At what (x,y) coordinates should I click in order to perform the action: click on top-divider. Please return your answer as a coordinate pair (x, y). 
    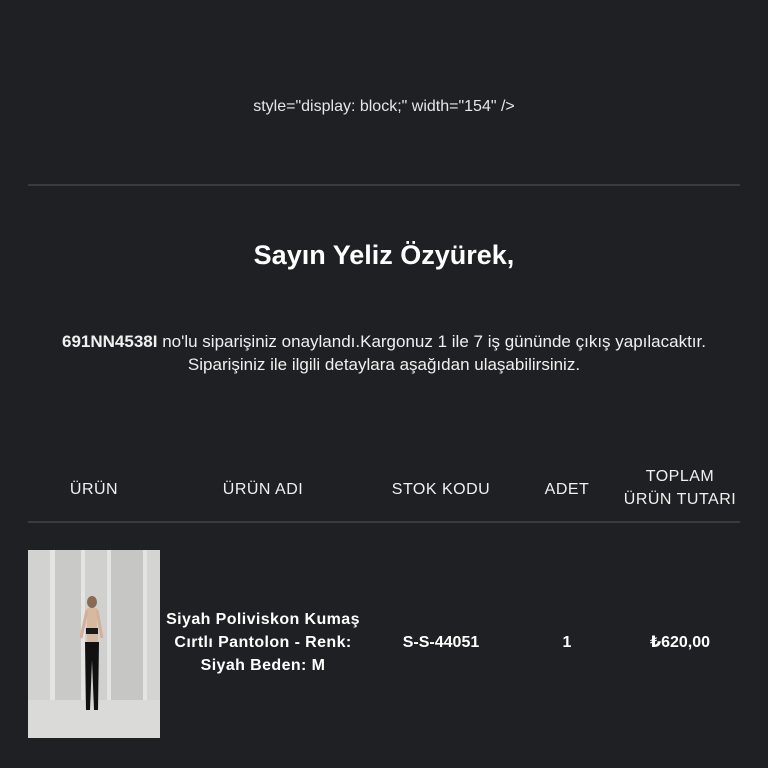
    Looking at the image, I should click on (384, 185).